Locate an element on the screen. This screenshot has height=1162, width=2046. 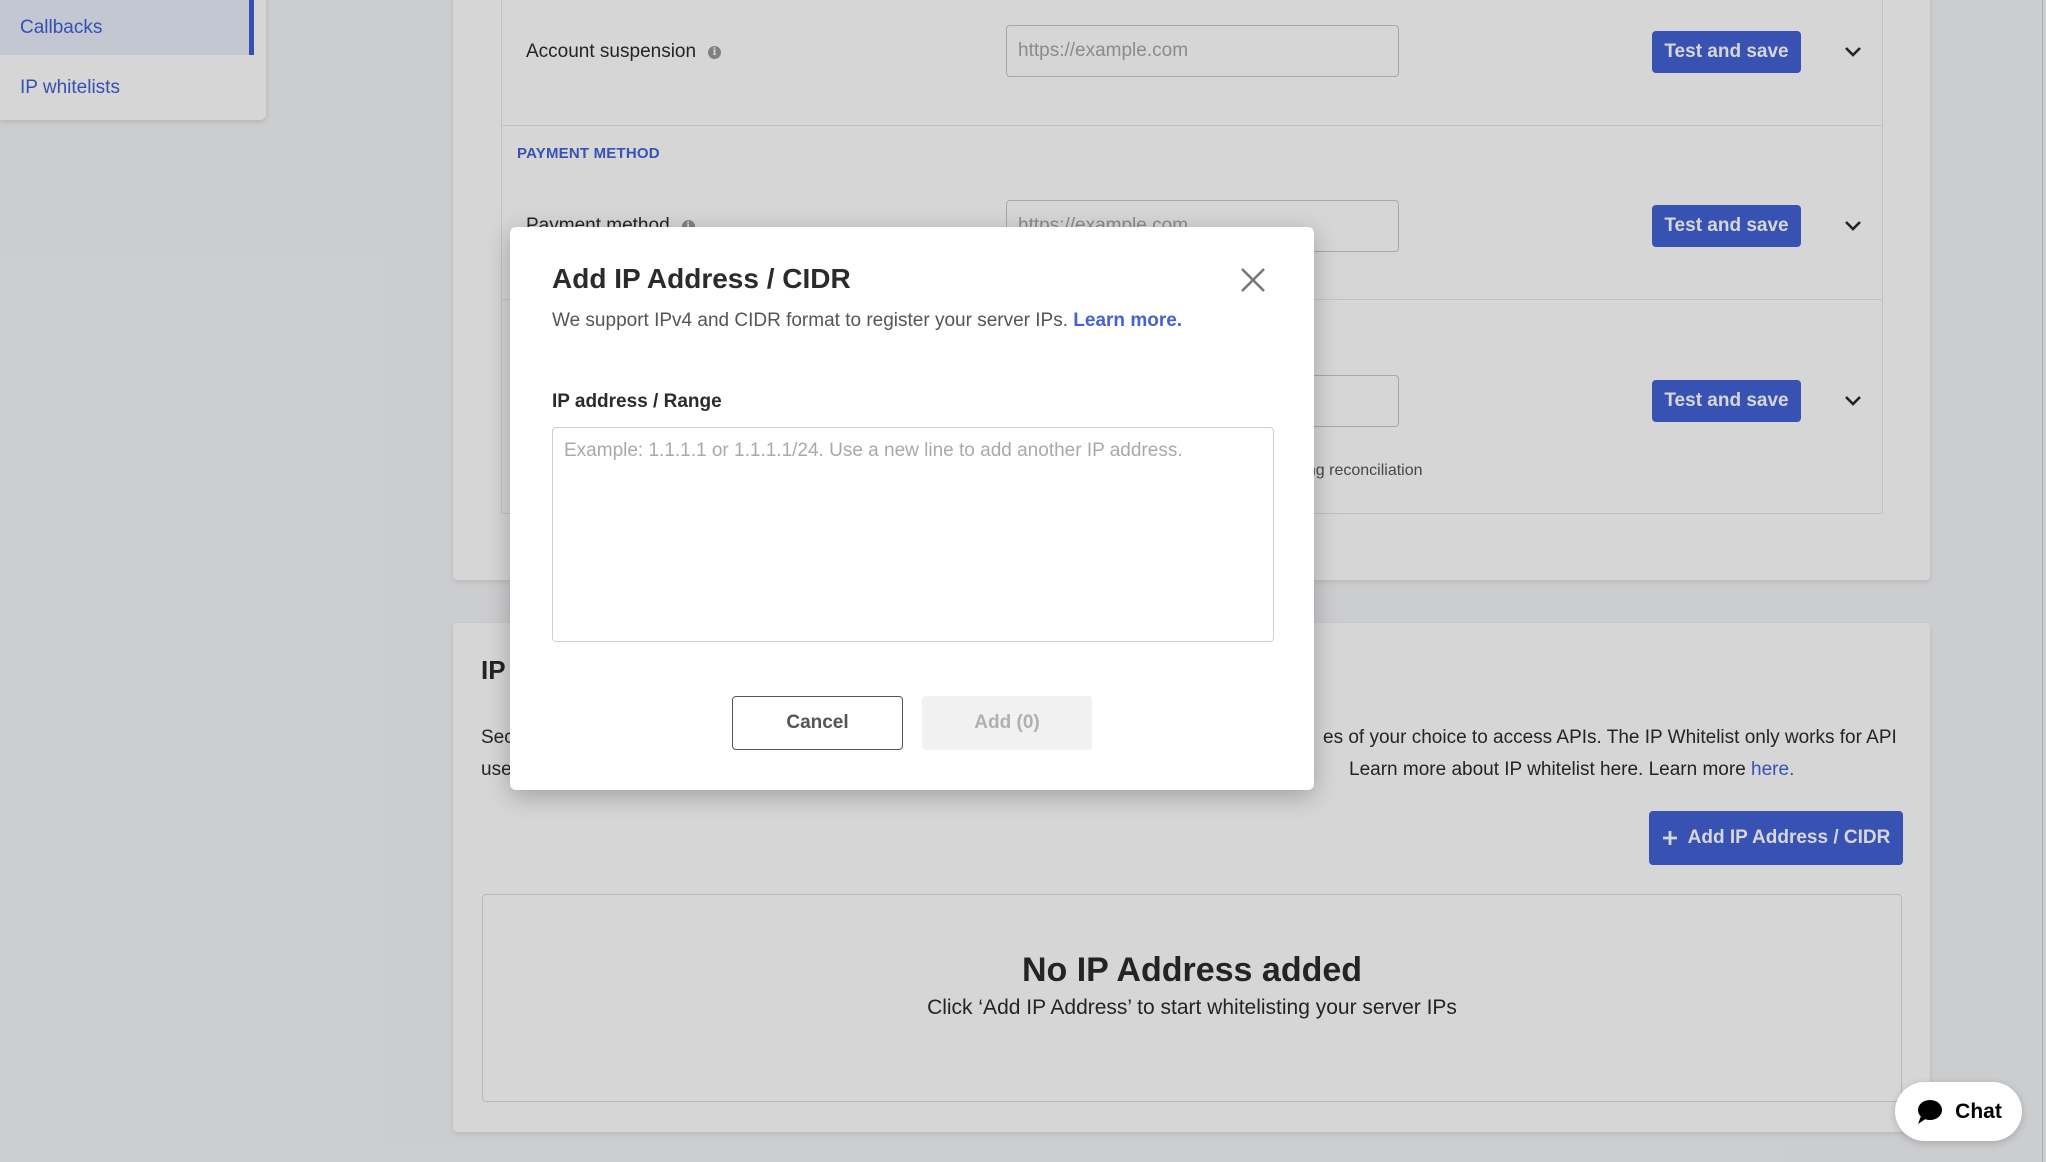
chat-button: Chat is located at coordinates (1958, 1111).